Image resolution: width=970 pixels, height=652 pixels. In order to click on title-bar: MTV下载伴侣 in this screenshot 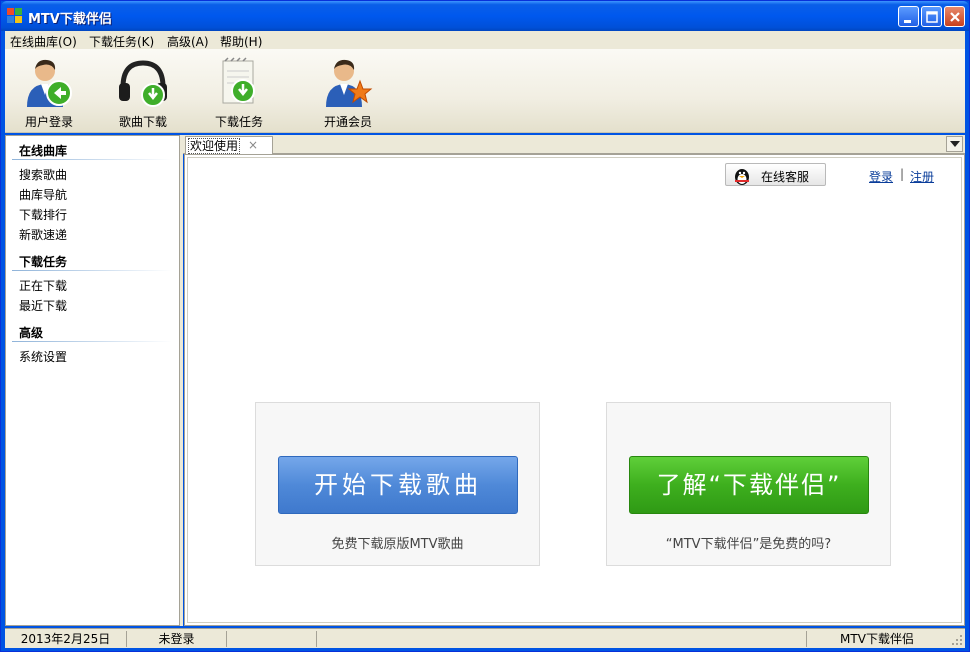, I will do `click(485, 16)`.